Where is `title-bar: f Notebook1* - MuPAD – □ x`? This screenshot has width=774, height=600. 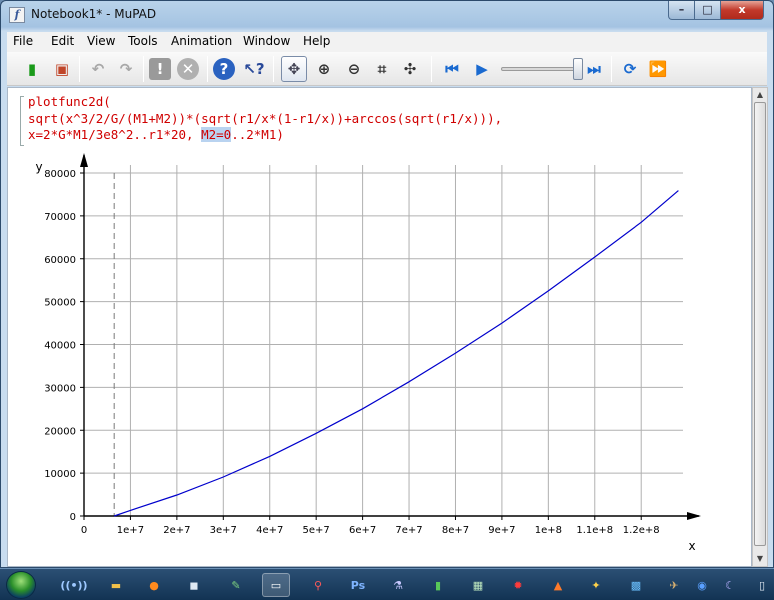 title-bar: f Notebook1* - MuPAD – □ x is located at coordinates (387, 15).